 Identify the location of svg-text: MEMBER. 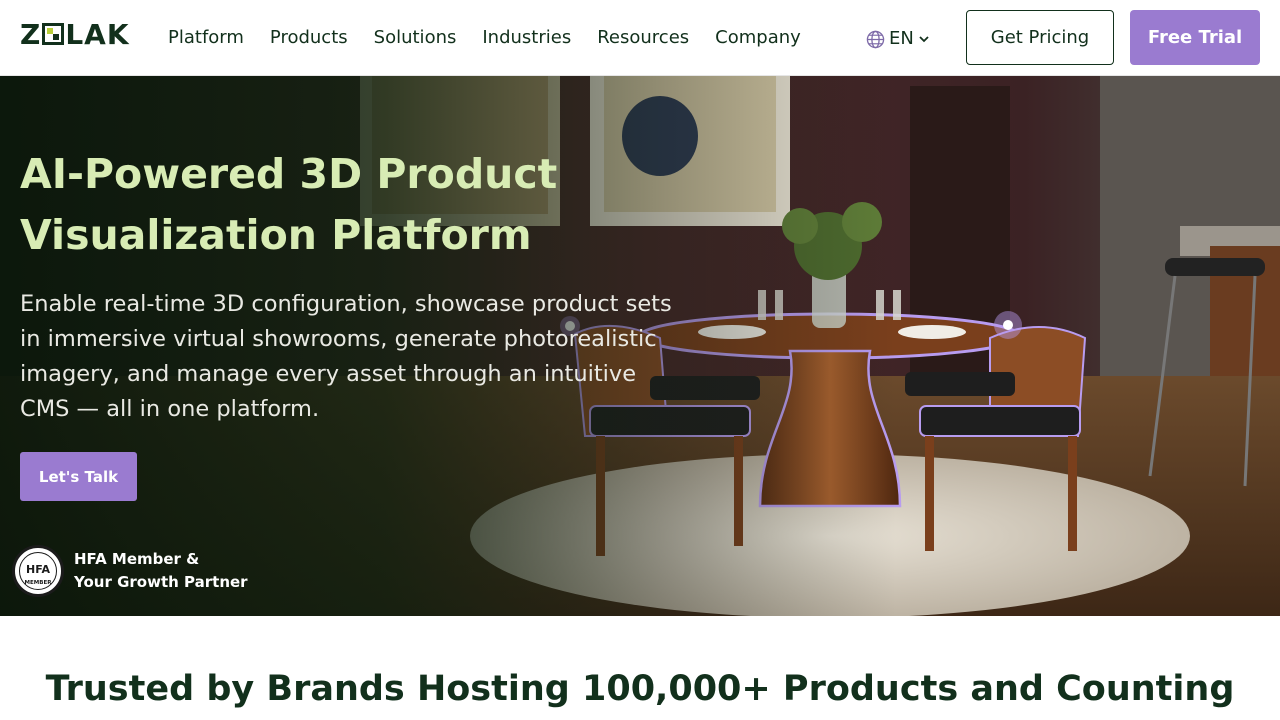
(39, 583).